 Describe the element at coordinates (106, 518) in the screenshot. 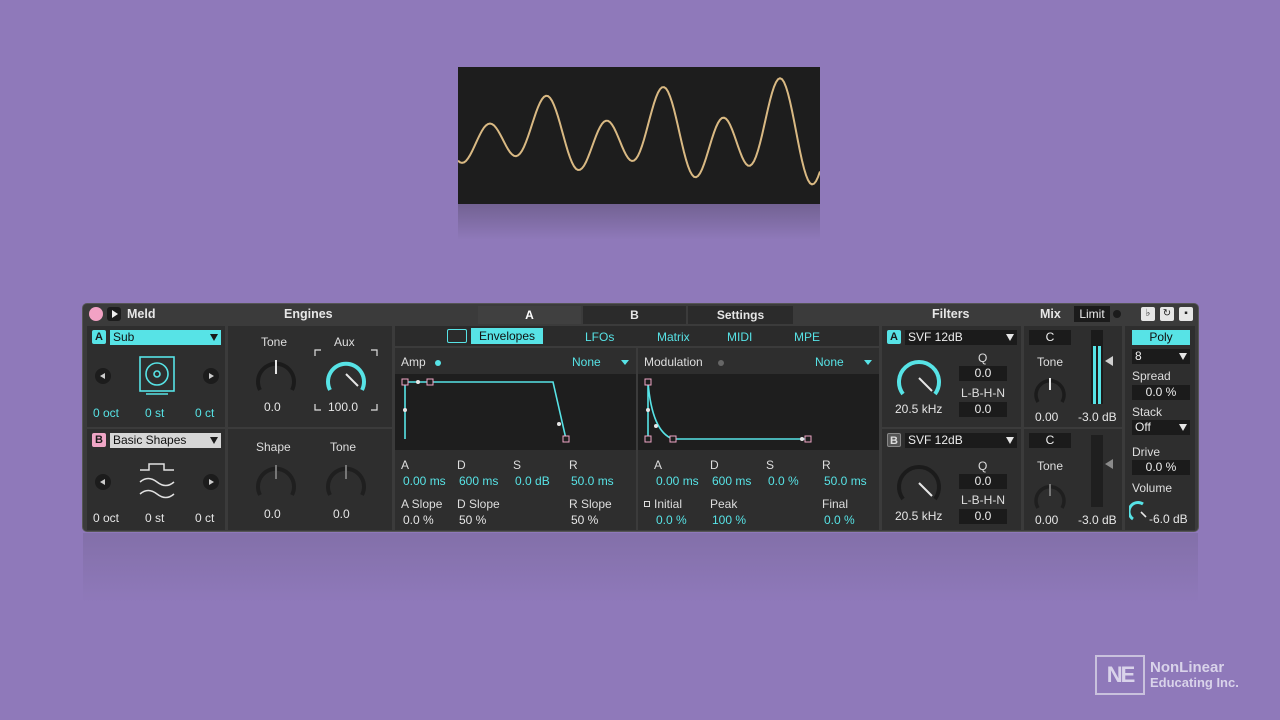

I see `osc-b-octave: 0 oct` at that location.